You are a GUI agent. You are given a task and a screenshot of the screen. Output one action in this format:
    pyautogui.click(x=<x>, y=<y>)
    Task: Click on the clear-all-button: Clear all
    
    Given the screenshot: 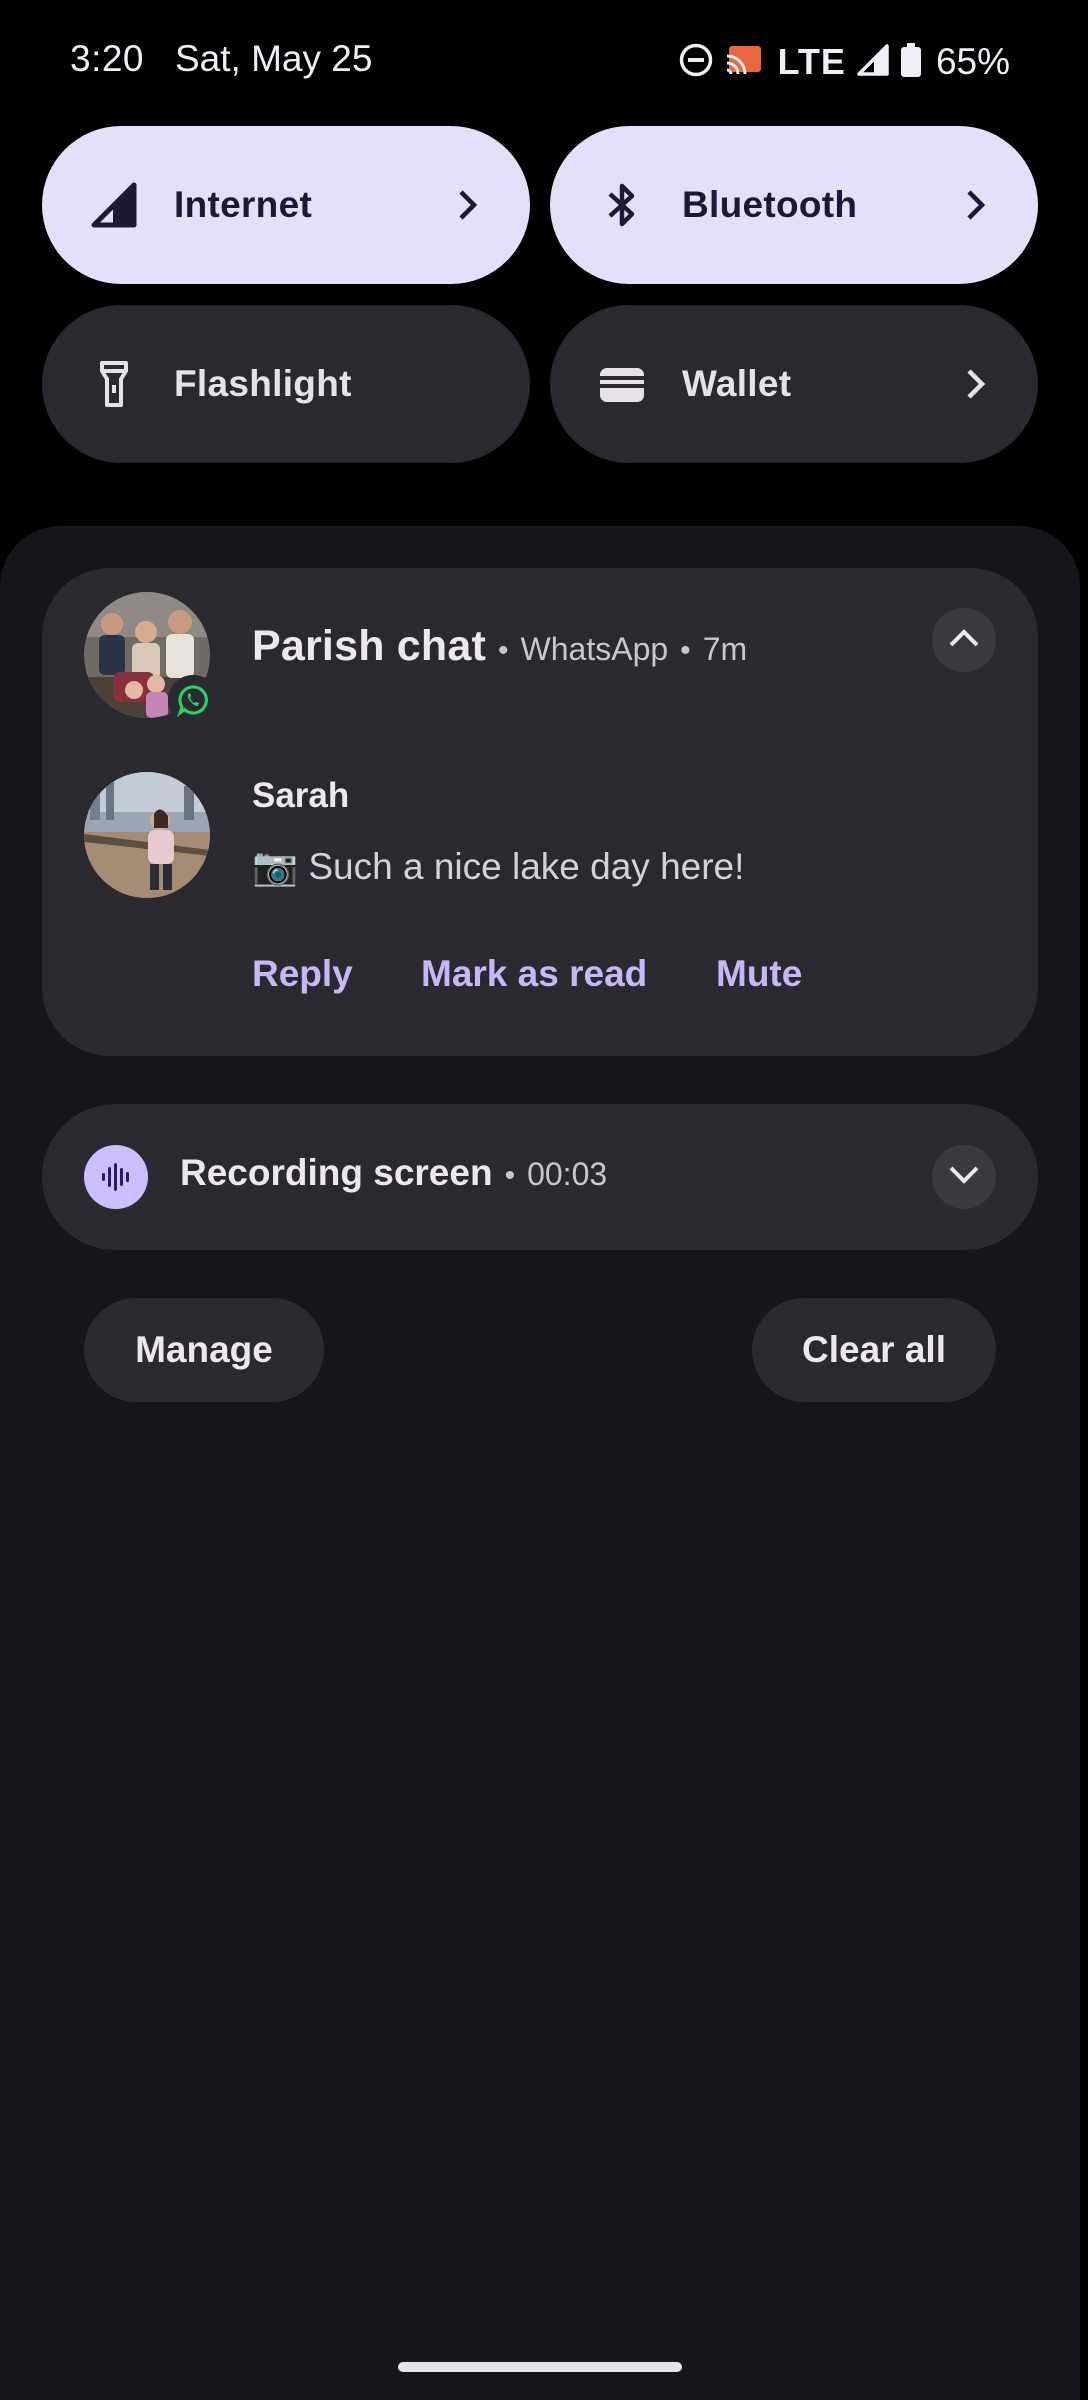 What is the action you would take?
    pyautogui.click(x=874, y=1350)
    